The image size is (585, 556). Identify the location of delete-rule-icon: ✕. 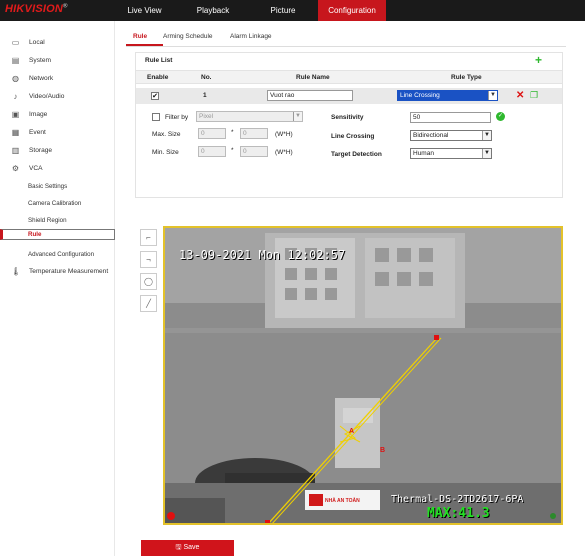
(520, 95).